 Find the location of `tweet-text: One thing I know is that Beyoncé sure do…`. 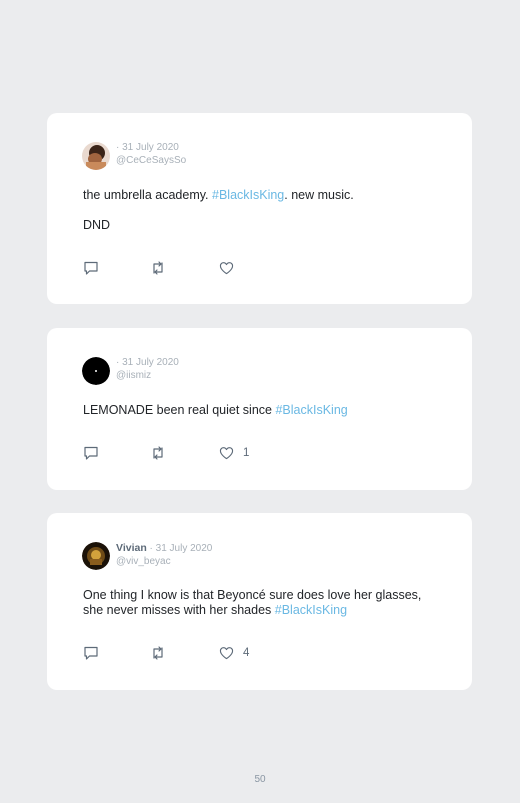

tweet-text: One thing I know is that Beyoncé sure do… is located at coordinates (252, 603).